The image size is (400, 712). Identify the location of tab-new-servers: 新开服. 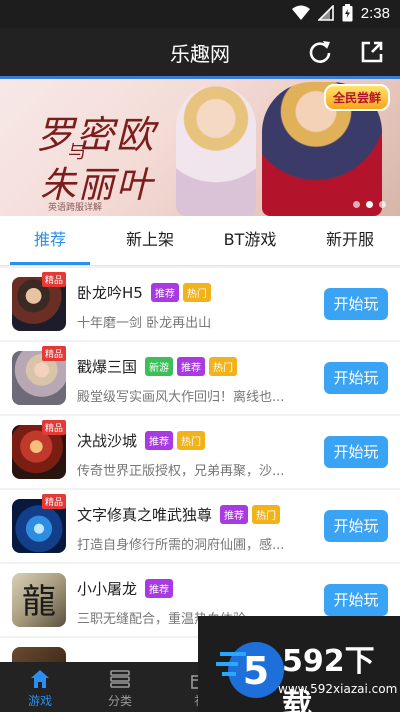
(350, 240).